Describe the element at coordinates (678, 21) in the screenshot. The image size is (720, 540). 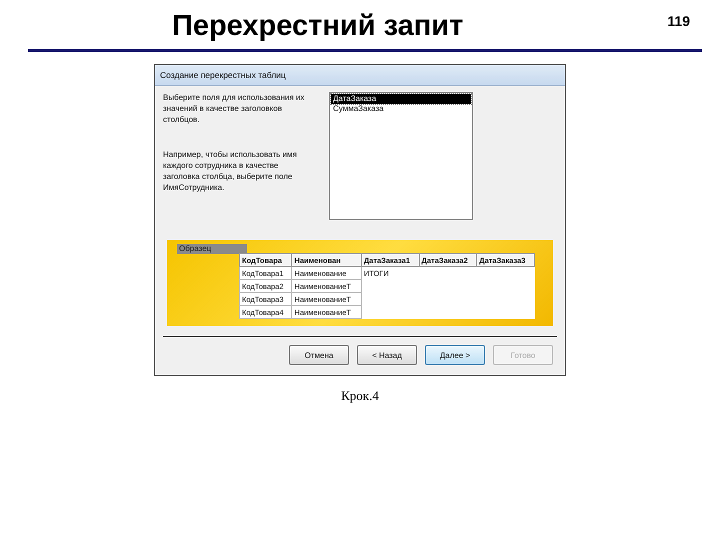
I see `page-number: 119` at that location.